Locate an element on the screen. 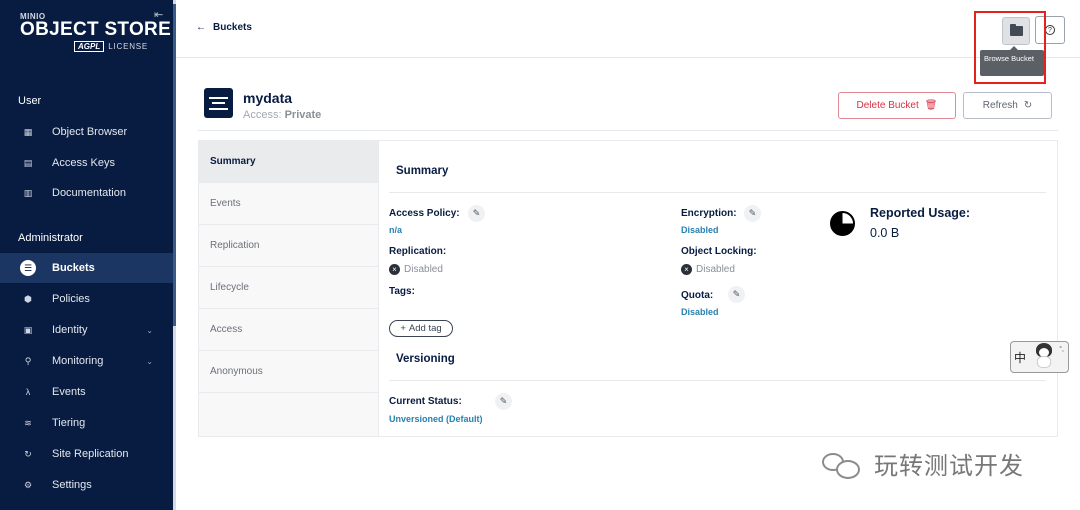 Image resolution: width=1080 pixels, height=510 pixels. sidebar-item-settings: ⚙ Settings is located at coordinates (86, 485).